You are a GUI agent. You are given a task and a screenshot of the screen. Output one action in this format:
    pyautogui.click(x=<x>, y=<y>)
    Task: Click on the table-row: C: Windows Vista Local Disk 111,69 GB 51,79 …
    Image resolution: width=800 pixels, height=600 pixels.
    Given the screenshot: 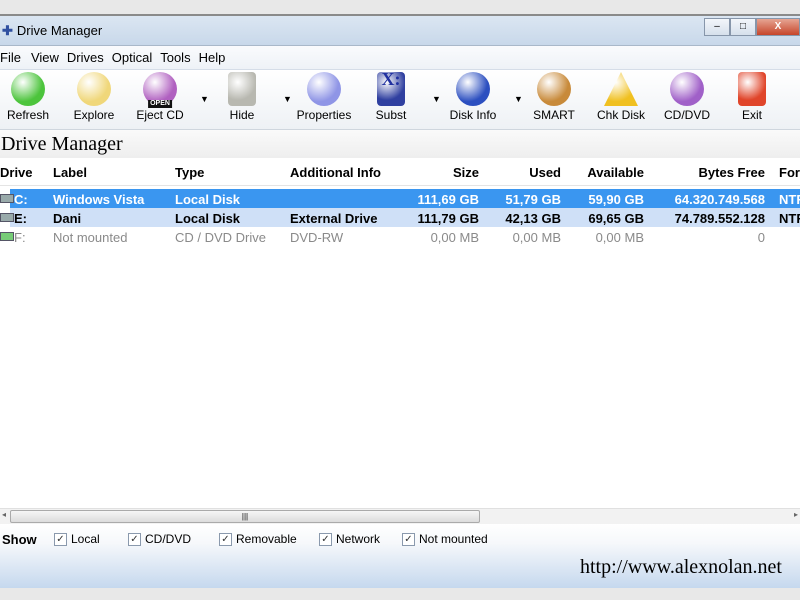 What is the action you would take?
    pyautogui.click(x=400, y=198)
    